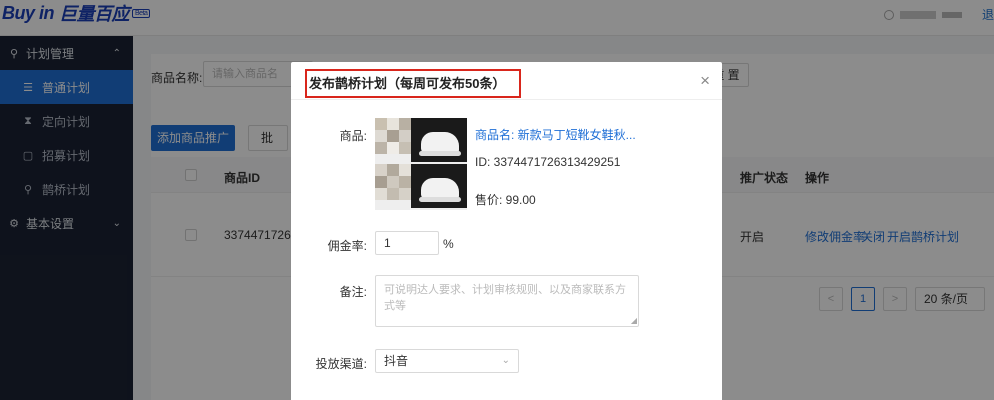 The height and width of the screenshot is (400, 994). I want to click on commission-rate-label: 佣金率:, so click(347, 246).